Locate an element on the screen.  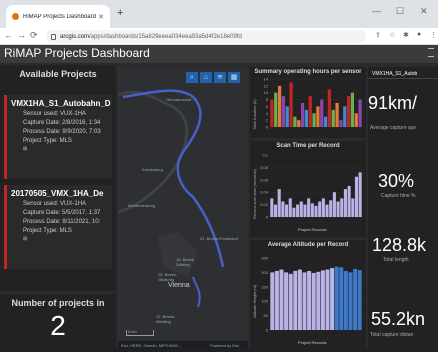
x-axis-label: Project Records is located at coordinates (312, 229).